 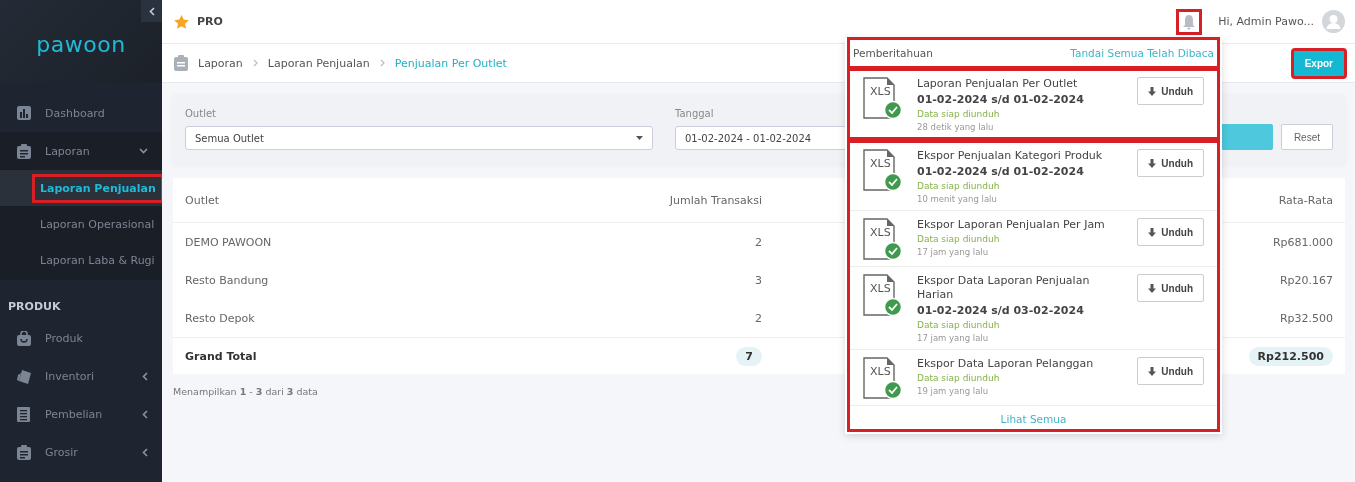 What do you see at coordinates (953, 391) in the screenshot?
I see `timestamp: 19 jam yang lalu` at bounding box center [953, 391].